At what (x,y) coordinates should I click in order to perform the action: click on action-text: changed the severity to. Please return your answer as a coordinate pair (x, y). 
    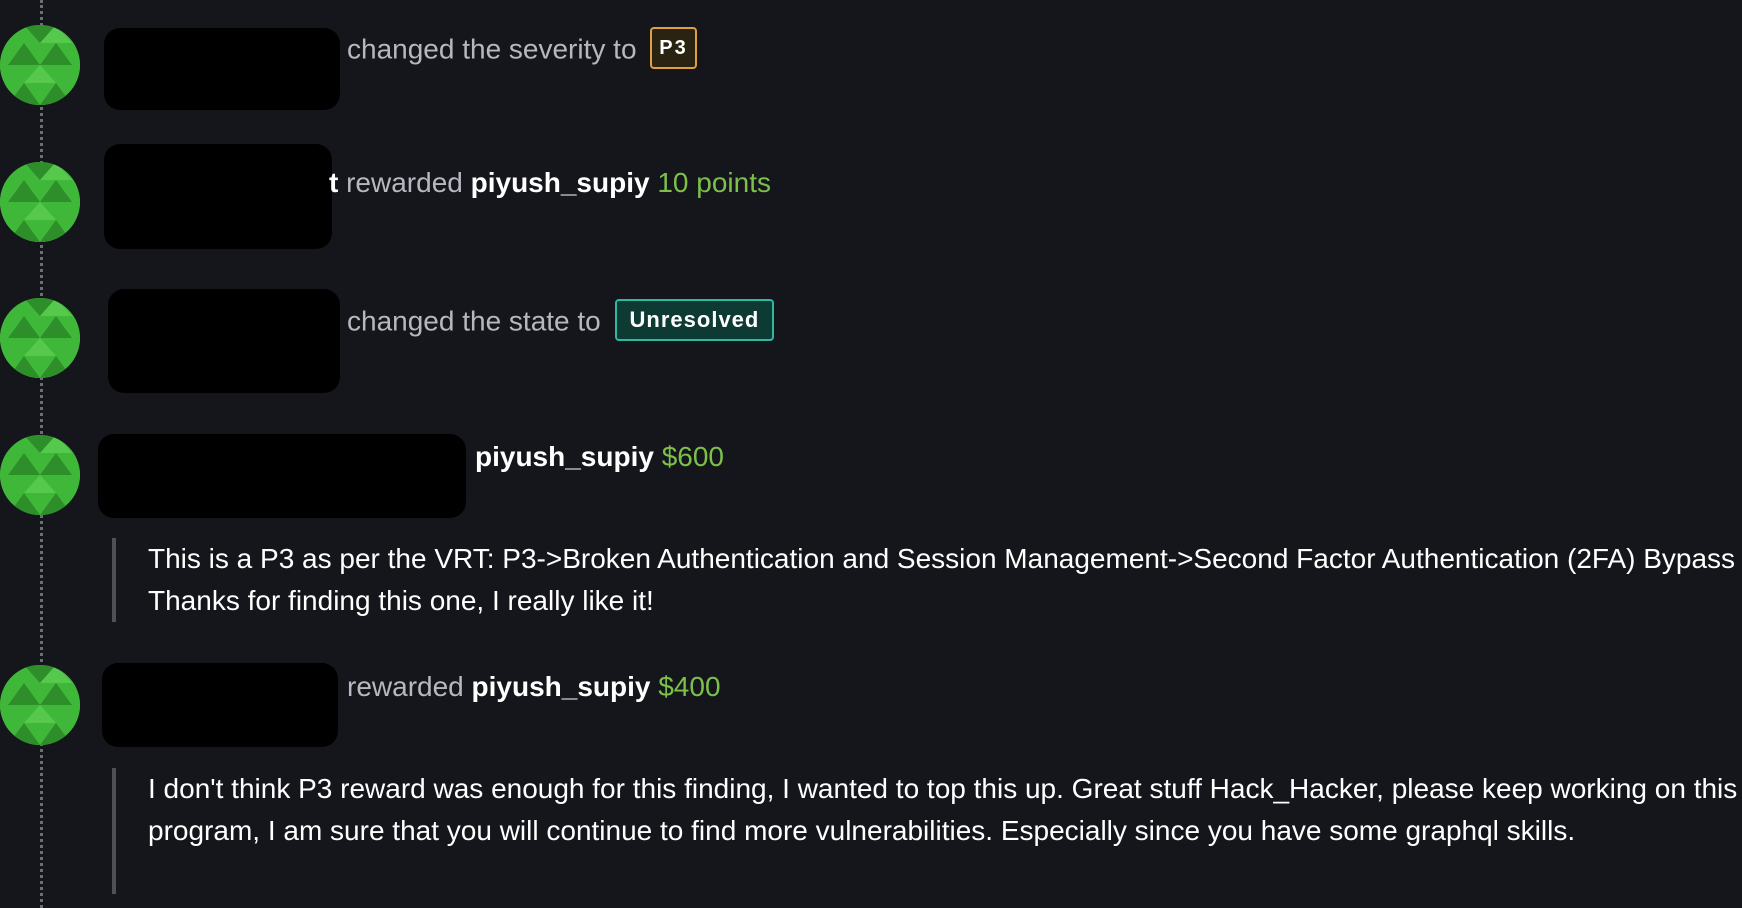
    Looking at the image, I should click on (492, 49).